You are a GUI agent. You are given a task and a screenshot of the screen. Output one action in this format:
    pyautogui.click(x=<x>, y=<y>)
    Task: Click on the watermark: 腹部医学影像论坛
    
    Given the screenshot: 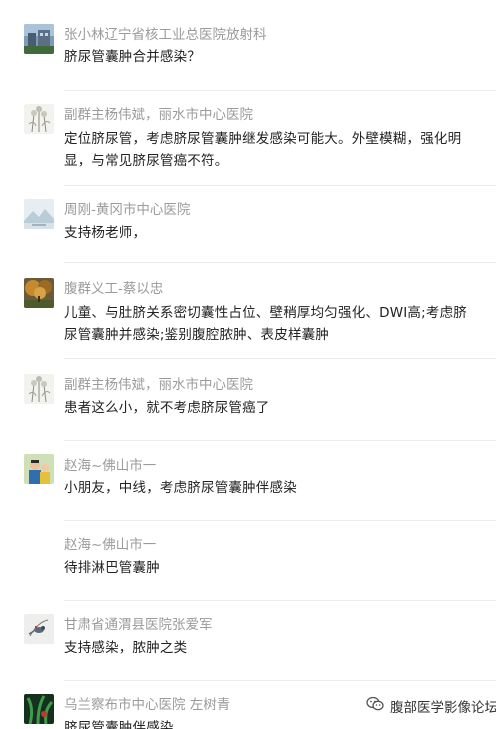 What is the action you would take?
    pyautogui.click(x=428, y=706)
    